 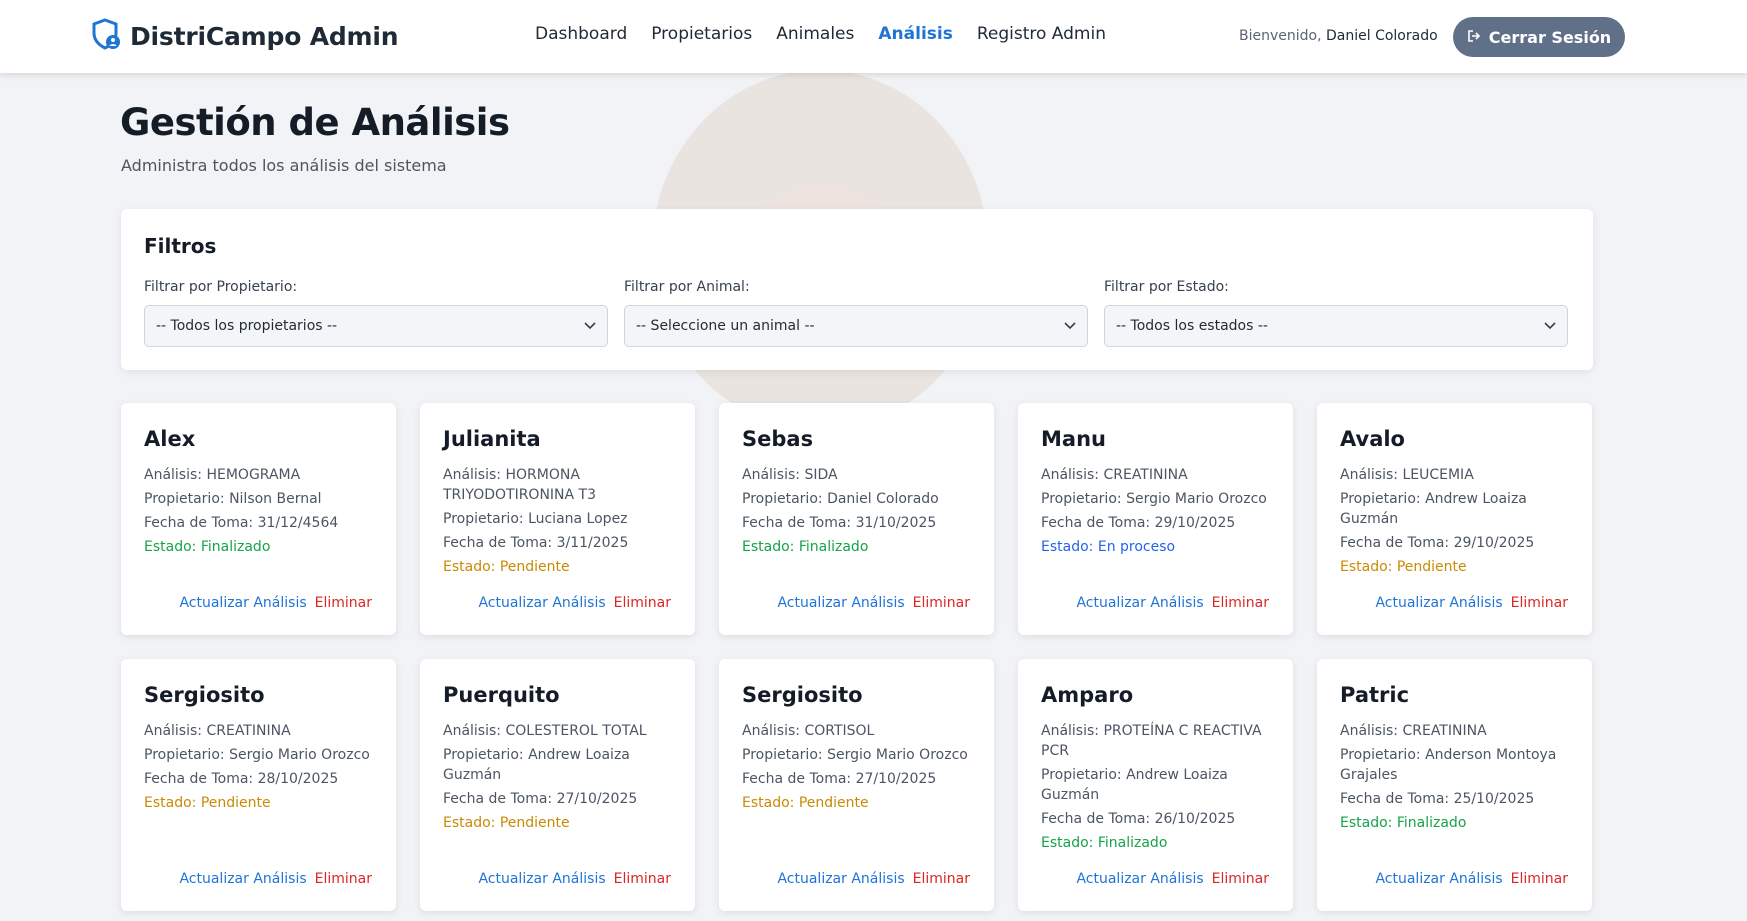 I want to click on card-date: Fecha de Toma: 31/10/2025, so click(x=862, y=523).